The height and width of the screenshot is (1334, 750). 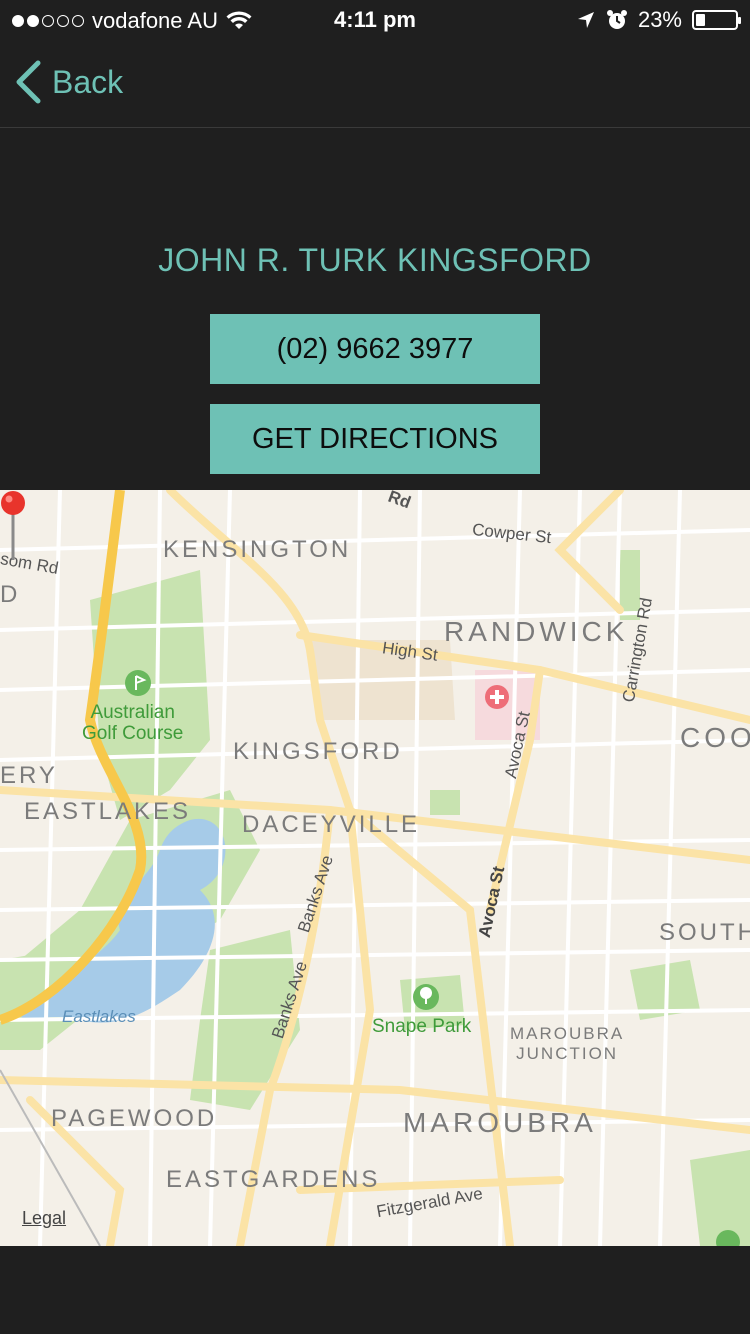 What do you see at coordinates (99, 1016) in the screenshot?
I see `water-label: Eastlakes` at bounding box center [99, 1016].